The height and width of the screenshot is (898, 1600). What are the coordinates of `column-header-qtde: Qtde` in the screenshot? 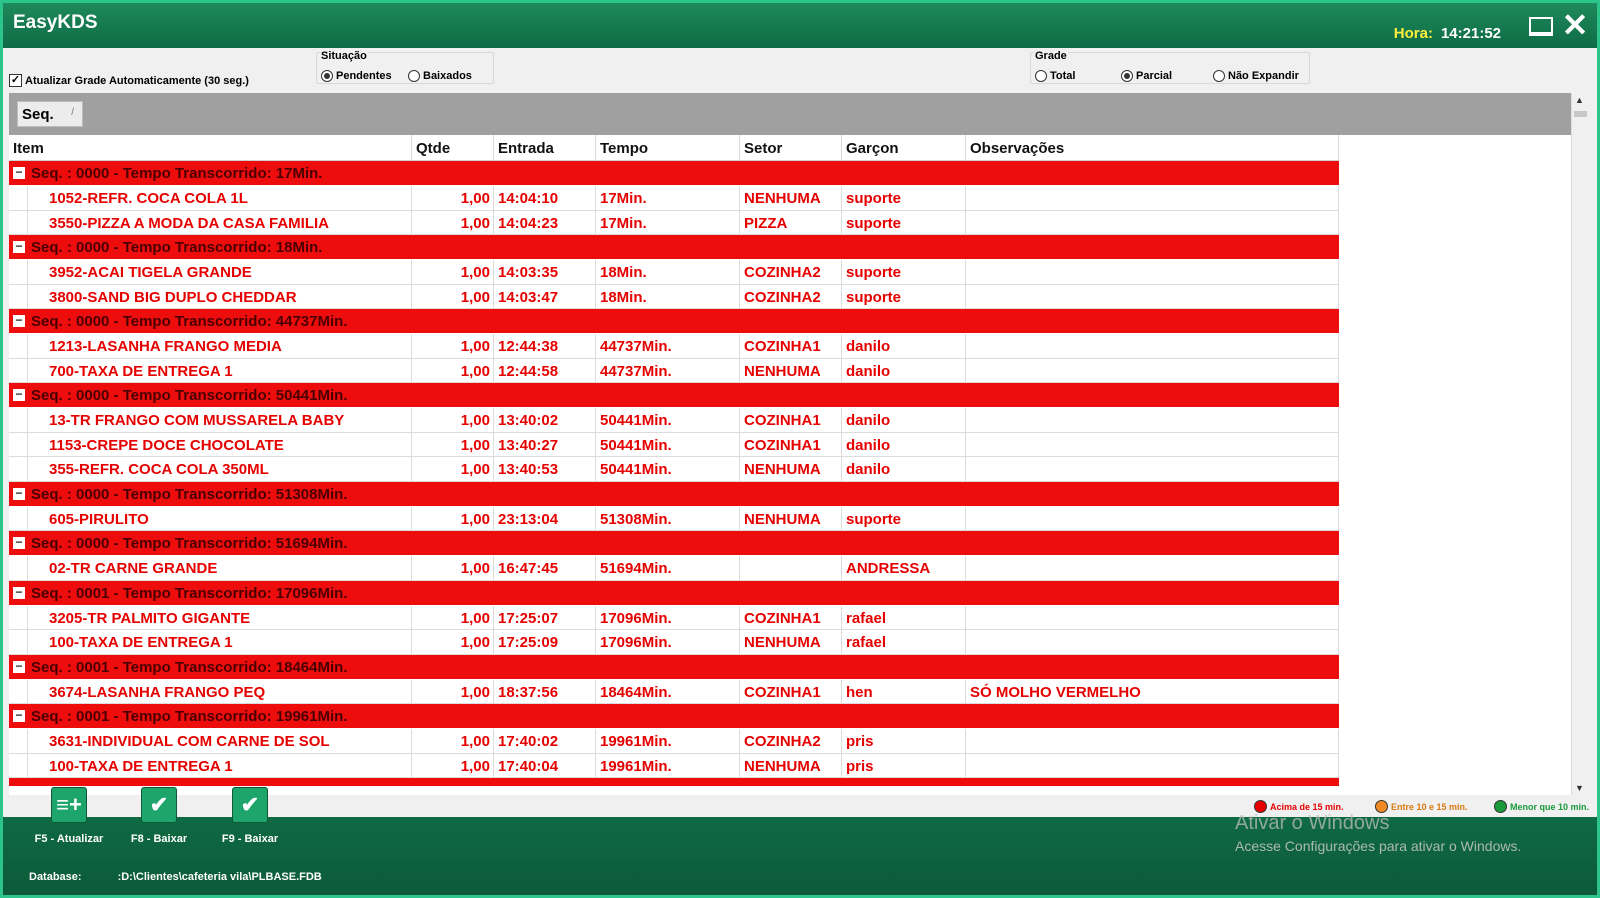 It's located at (453, 147).